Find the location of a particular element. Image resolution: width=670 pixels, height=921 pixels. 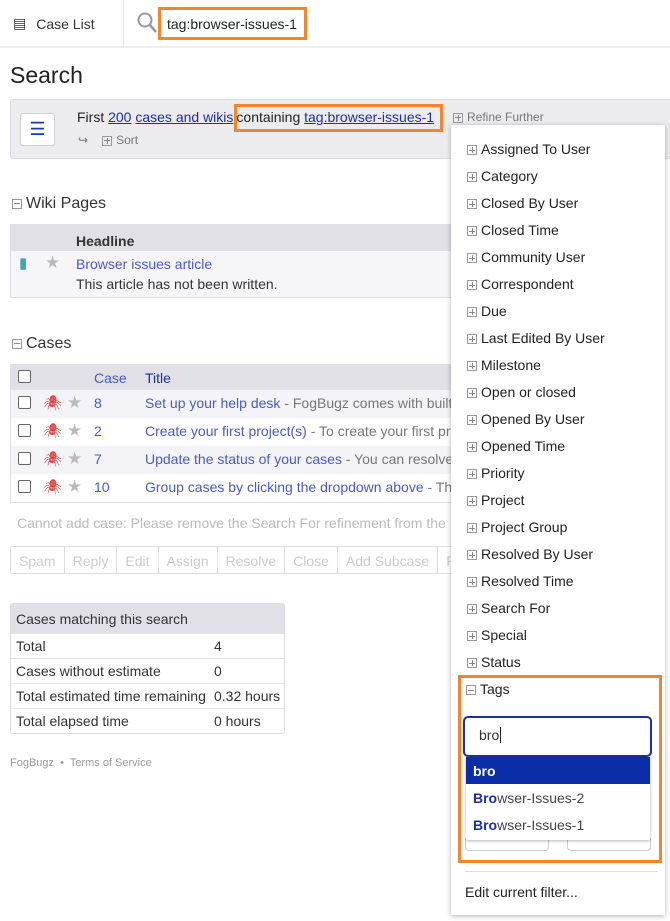

case-title-link: Set up your help desk is located at coordinates (212, 403).